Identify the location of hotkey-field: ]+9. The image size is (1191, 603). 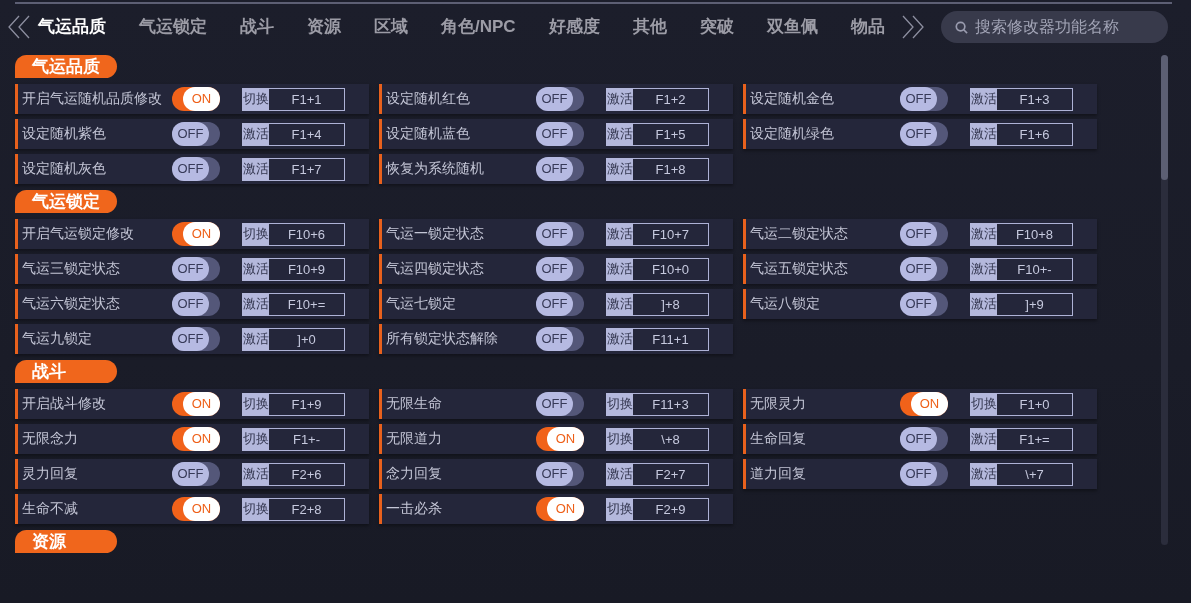
(1035, 304).